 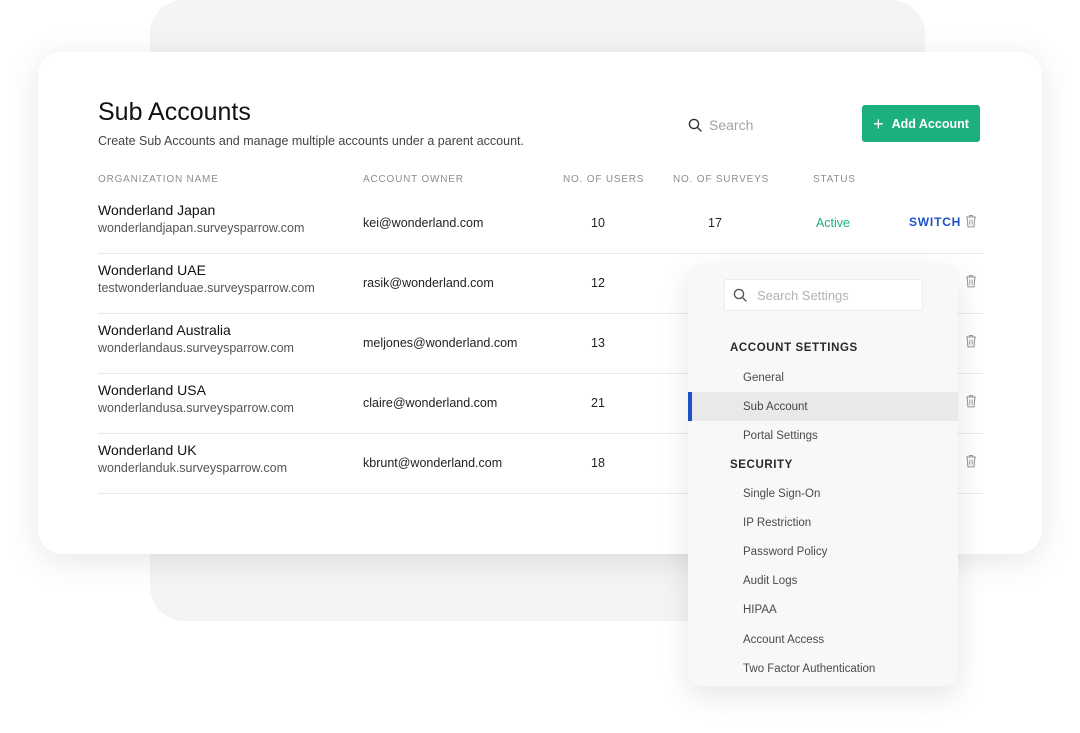 What do you see at coordinates (598, 403) in the screenshot?
I see `user-count: 21` at bounding box center [598, 403].